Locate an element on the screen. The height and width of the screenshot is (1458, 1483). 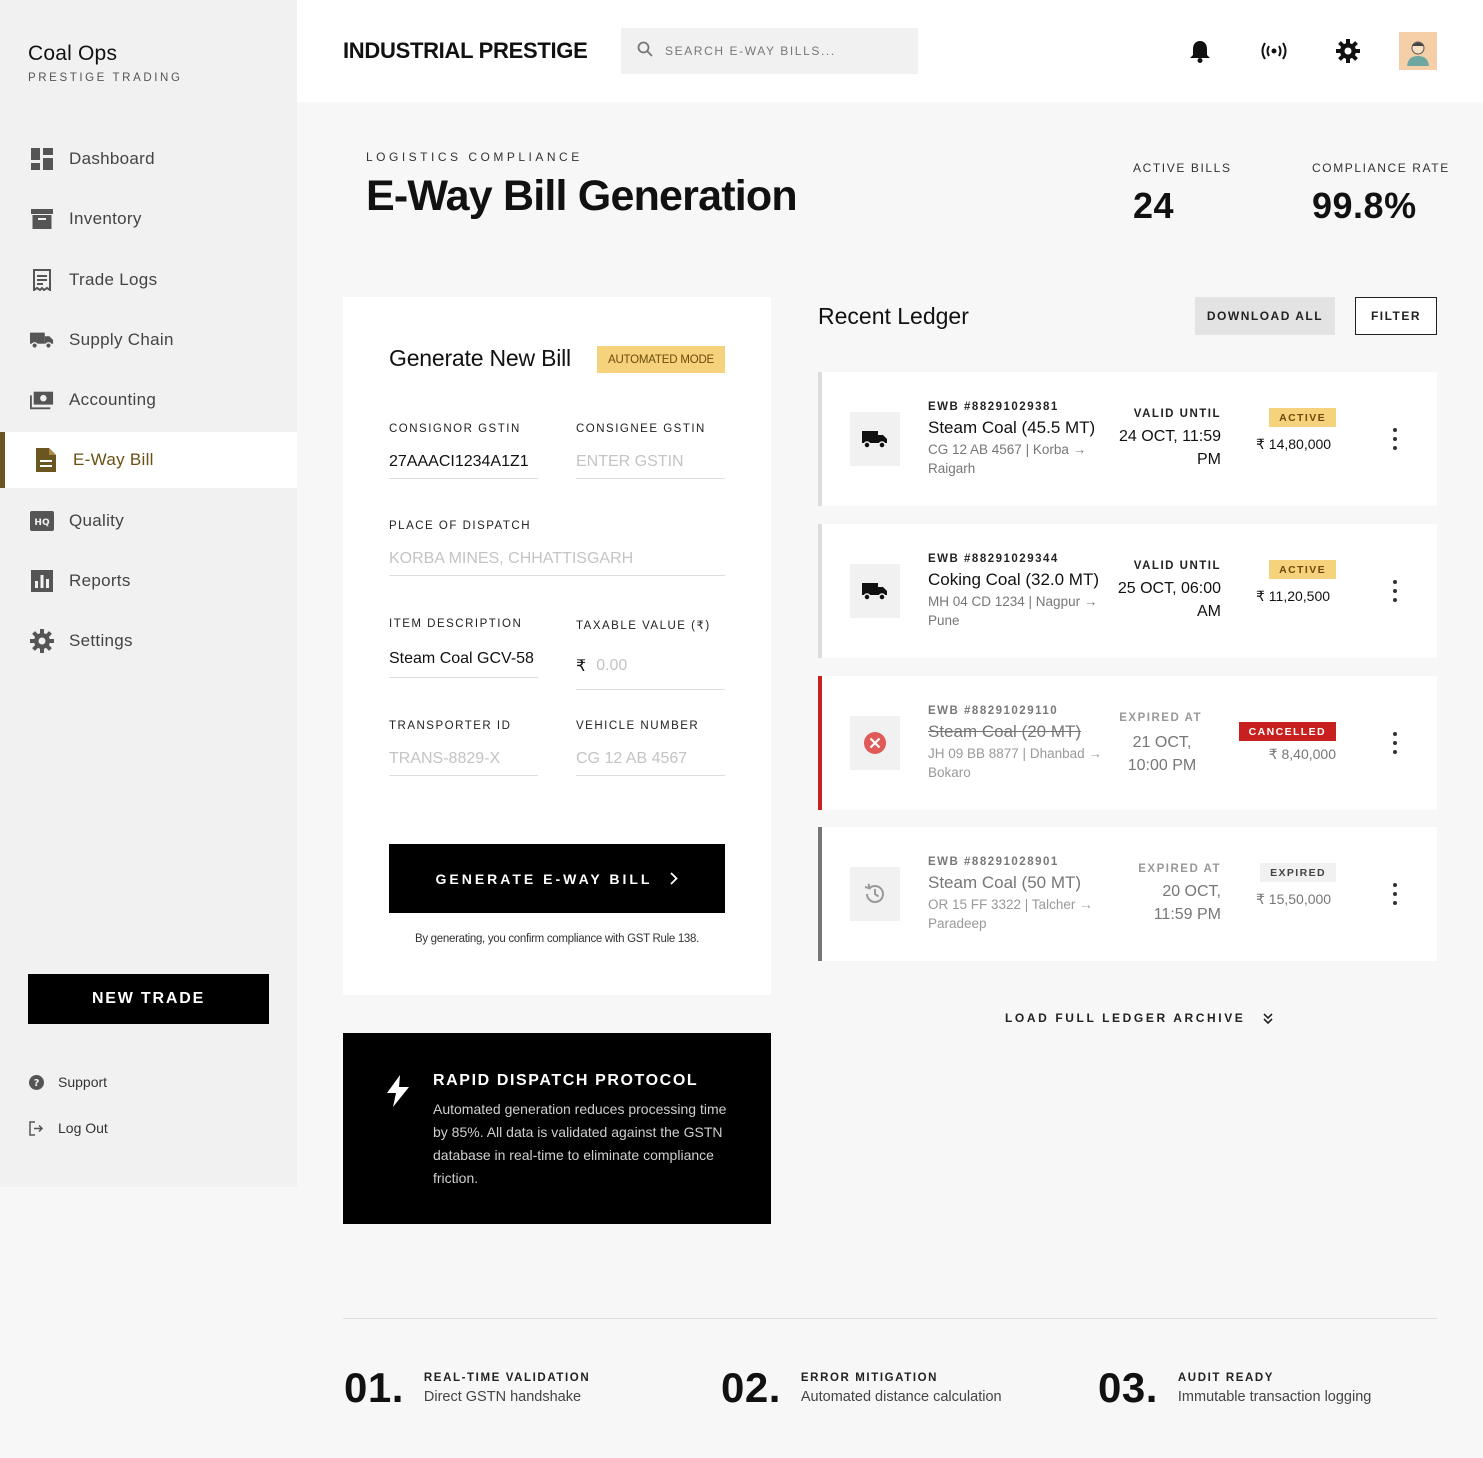
feature-title: AUDIT READY is located at coordinates (1226, 1378).